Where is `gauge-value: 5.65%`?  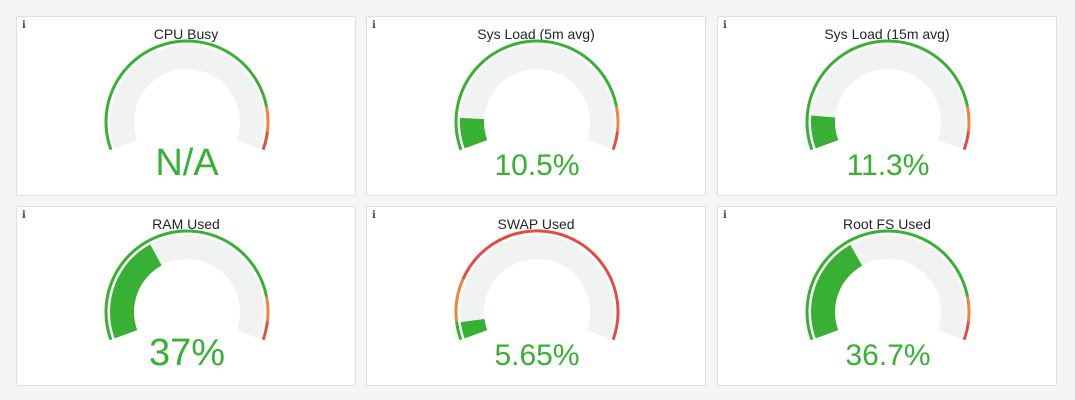
gauge-value: 5.65% is located at coordinates (536, 355).